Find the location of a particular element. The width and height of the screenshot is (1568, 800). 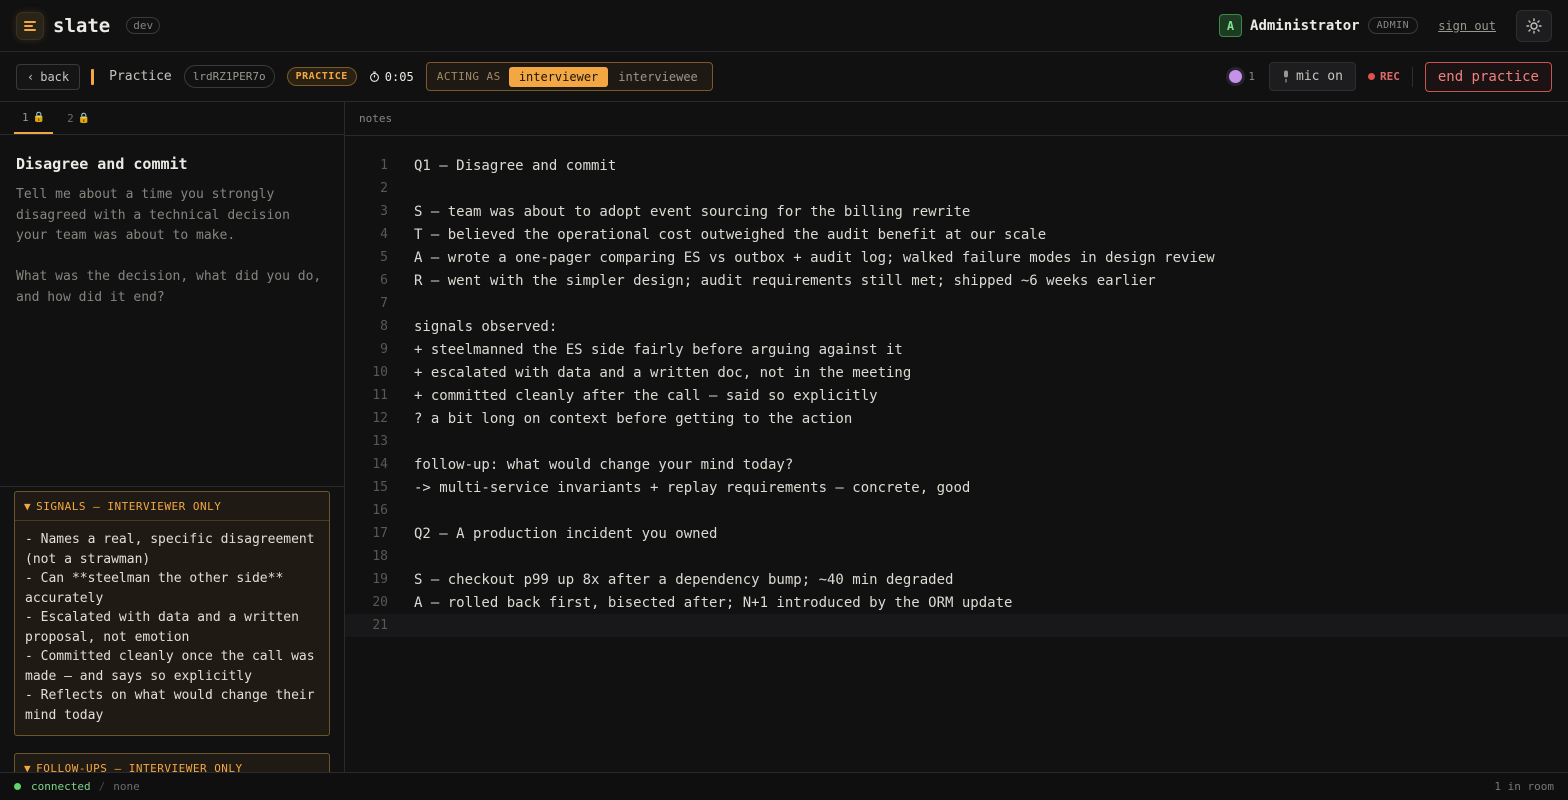

line-number: 1 is located at coordinates (384, 165).